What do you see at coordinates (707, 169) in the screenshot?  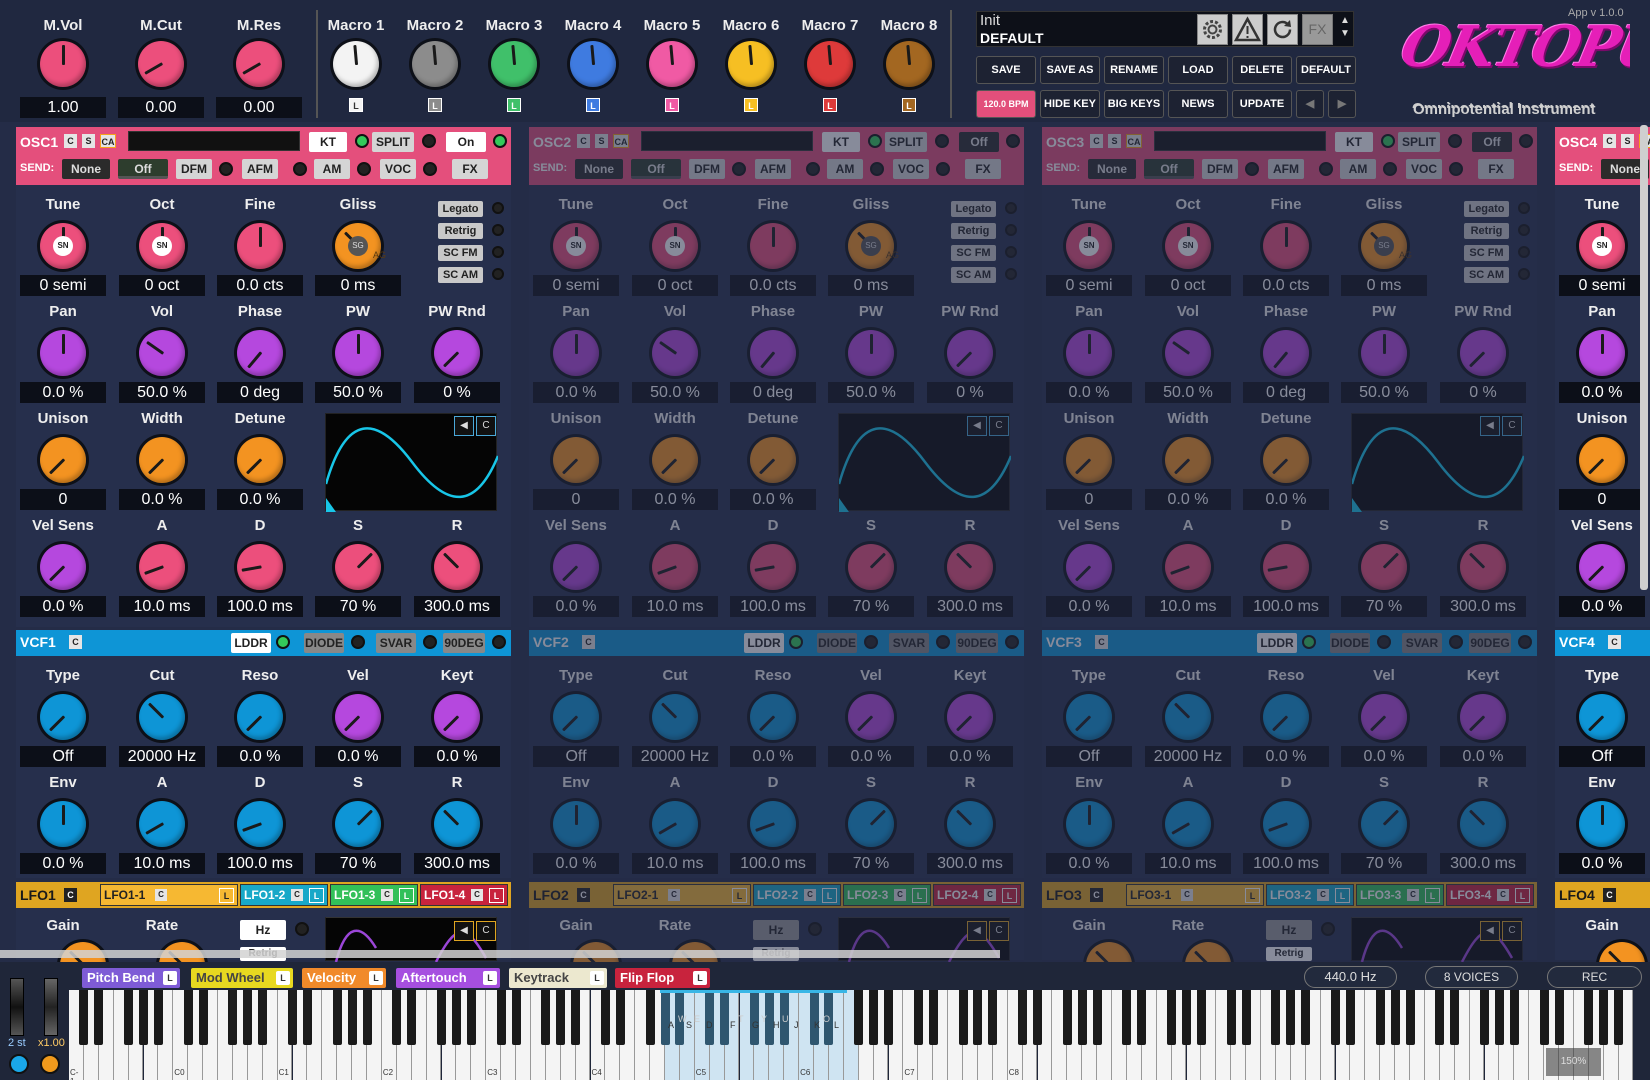 I see `dfm-button: DFM` at bounding box center [707, 169].